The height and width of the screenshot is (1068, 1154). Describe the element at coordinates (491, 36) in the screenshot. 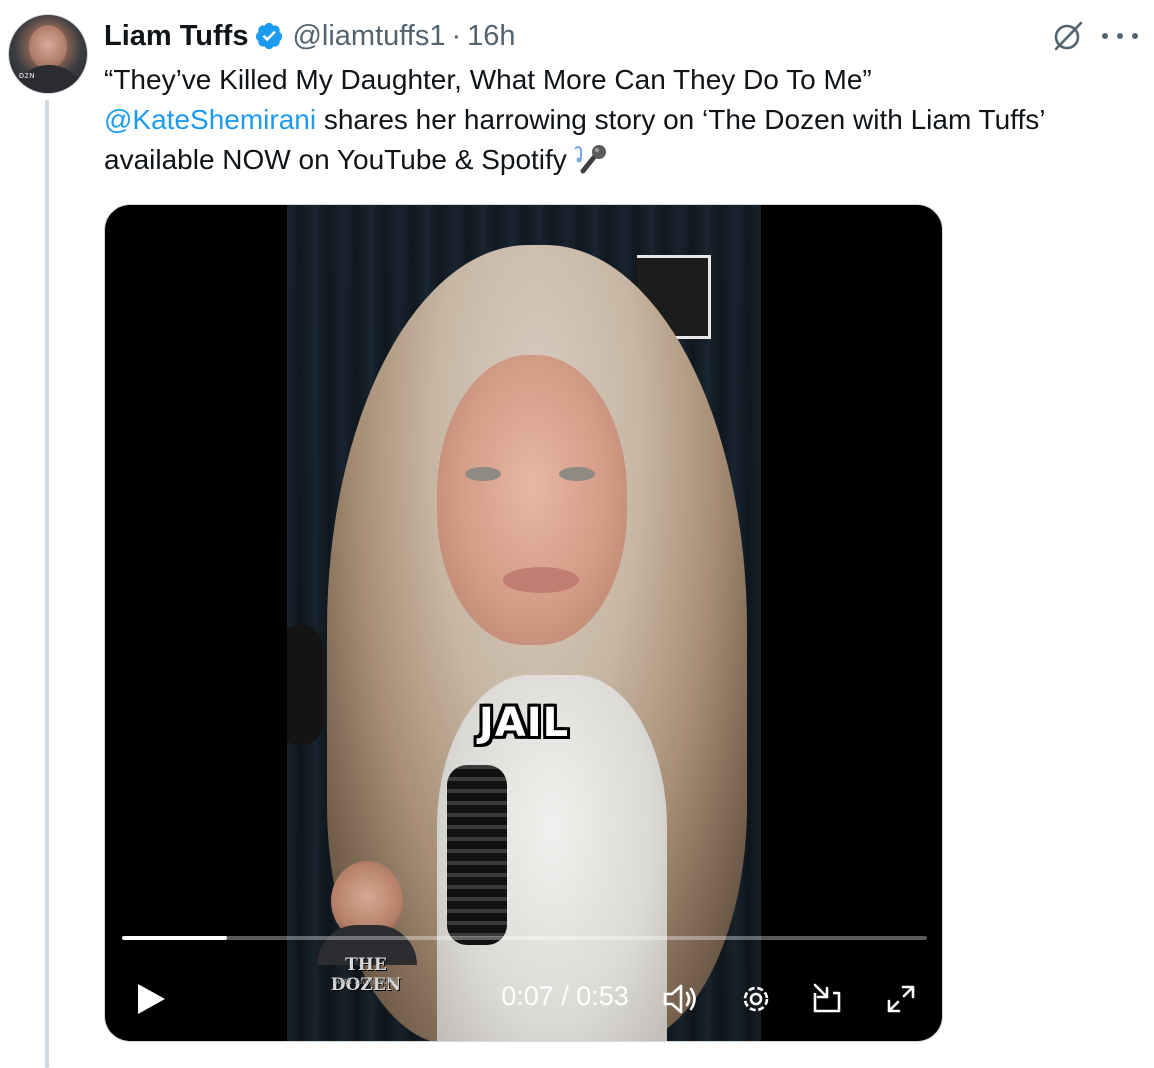

I see `tweet-time: 16h` at that location.